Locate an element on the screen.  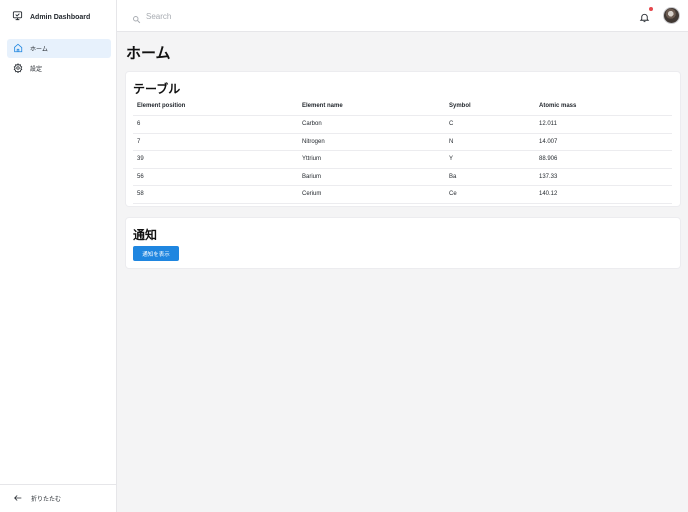
notification-badge is located at coordinates (651, 9).